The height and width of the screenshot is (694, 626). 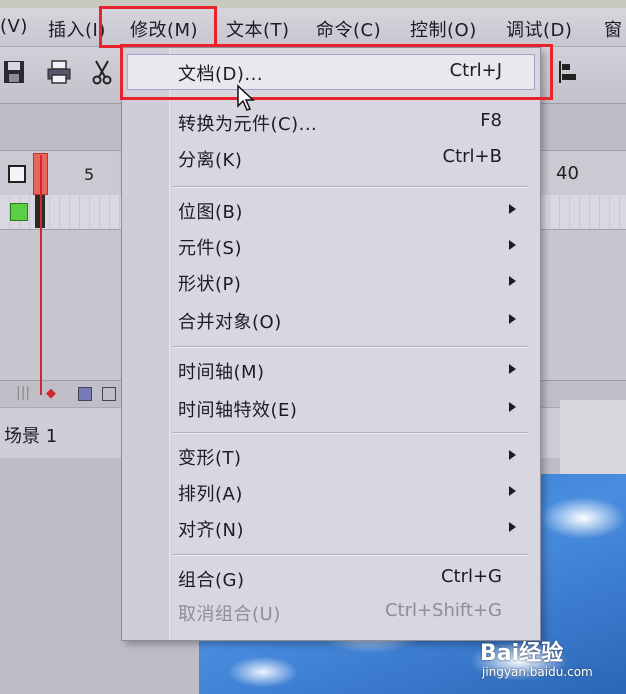 What do you see at coordinates (331, 281) in the screenshot?
I see `menu-item-shape: 形状(P)` at bounding box center [331, 281].